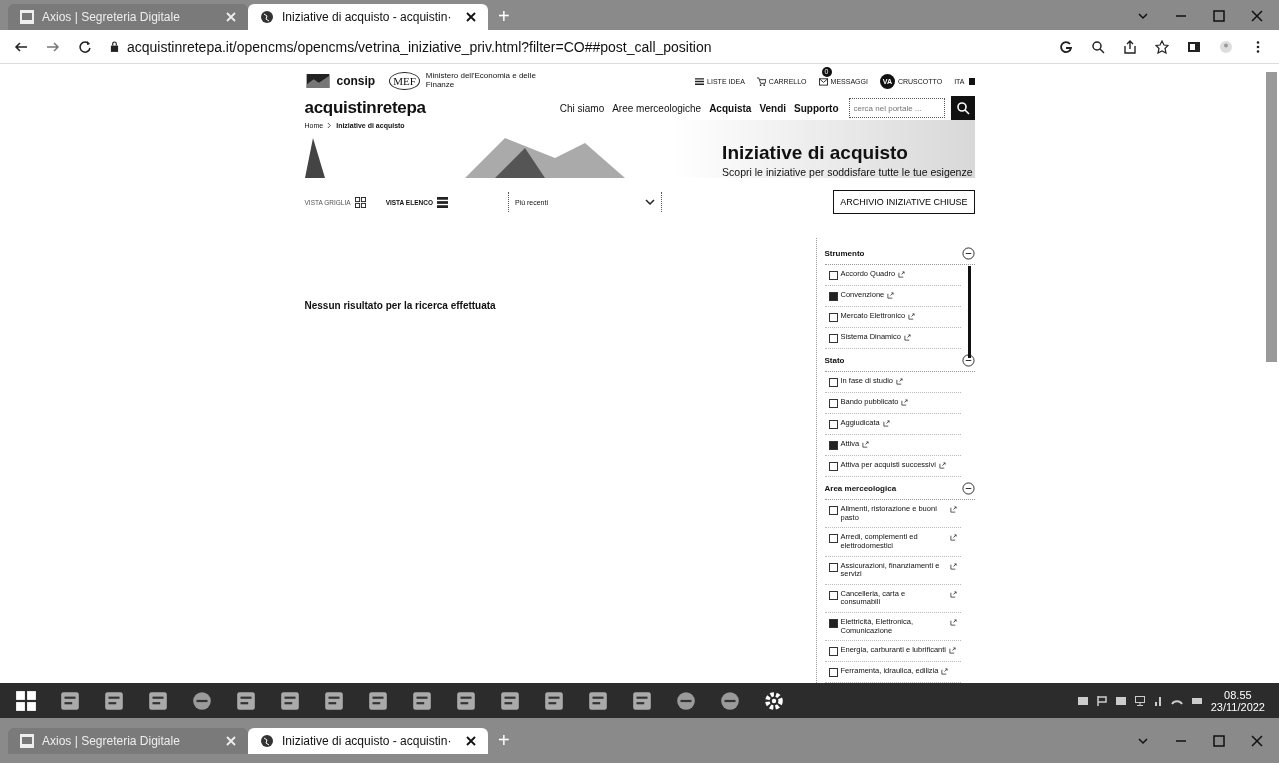 The height and width of the screenshot is (763, 1279). What do you see at coordinates (360, 202) in the screenshot?
I see `grid-icon` at bounding box center [360, 202].